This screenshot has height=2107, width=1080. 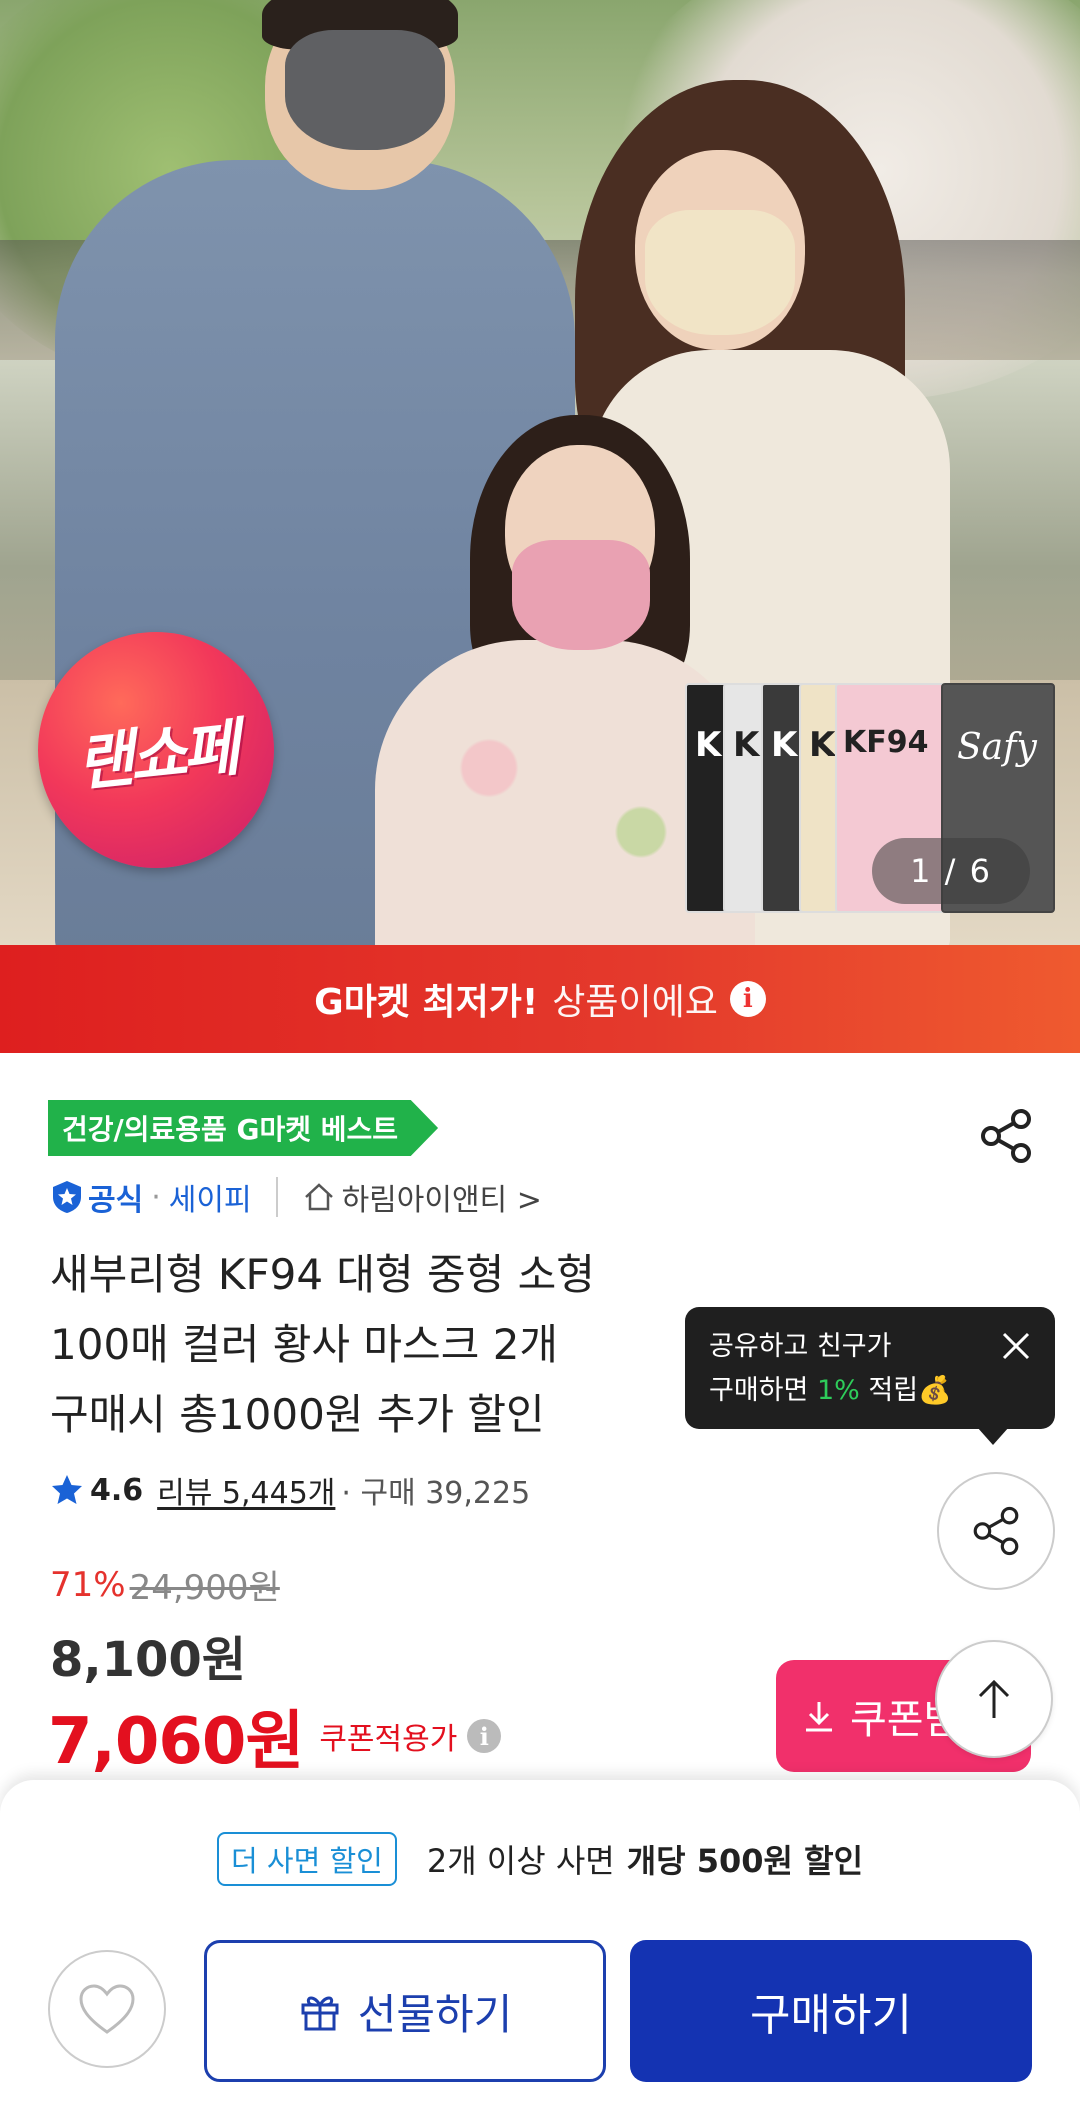 I want to click on title-line-1: 새부리형 KF94 대형 중형 소형, so click(x=322, y=1274).